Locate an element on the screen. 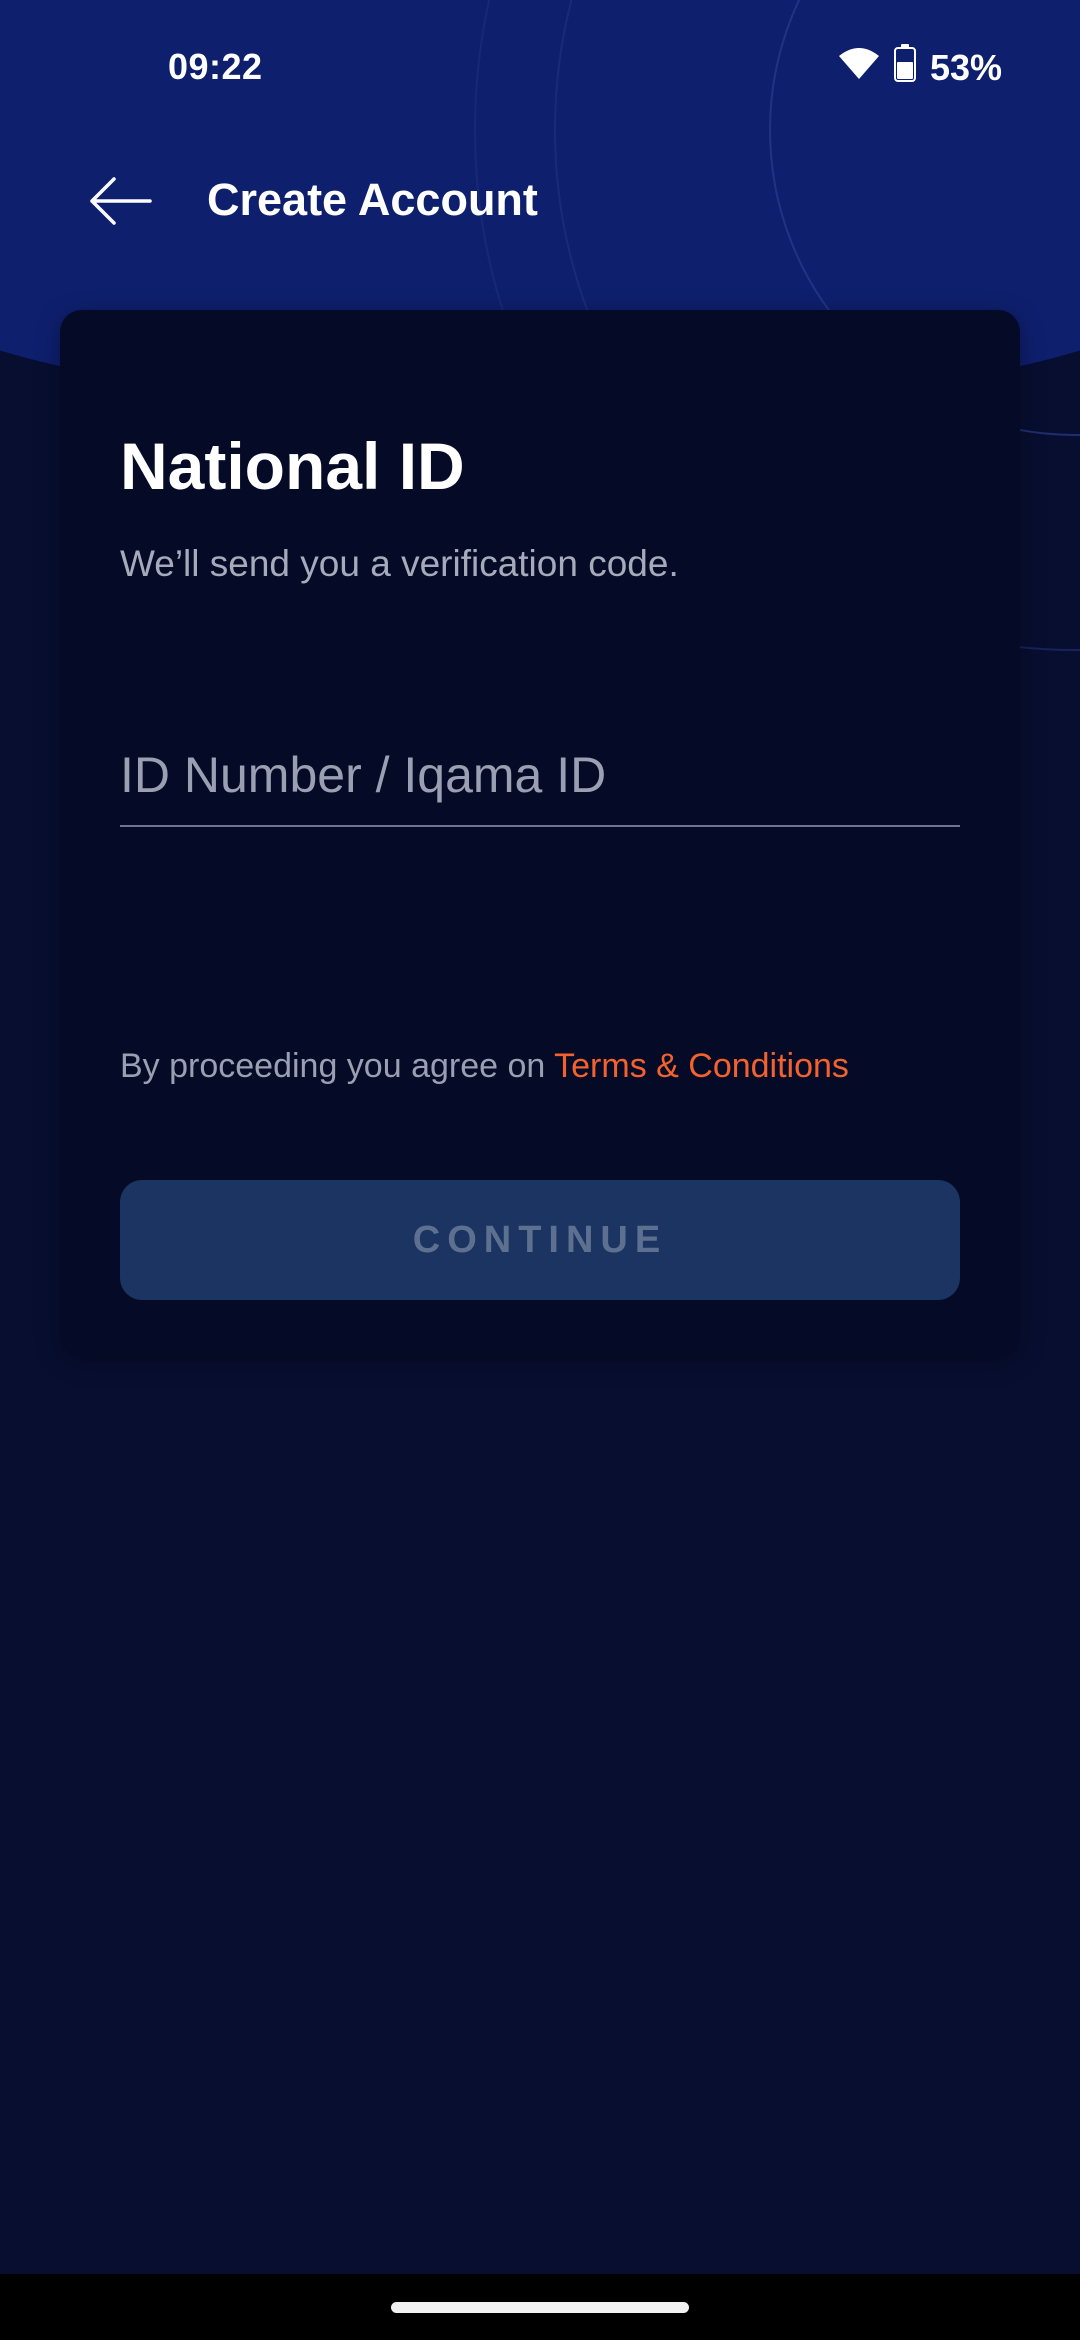 The image size is (1080, 2340). system-navigation-bar is located at coordinates (540, 2307).